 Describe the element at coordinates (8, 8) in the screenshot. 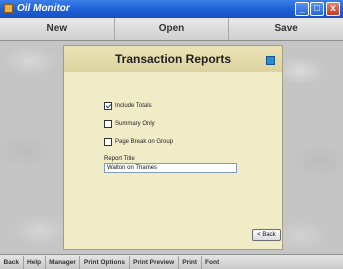

I see `app-icon` at that location.